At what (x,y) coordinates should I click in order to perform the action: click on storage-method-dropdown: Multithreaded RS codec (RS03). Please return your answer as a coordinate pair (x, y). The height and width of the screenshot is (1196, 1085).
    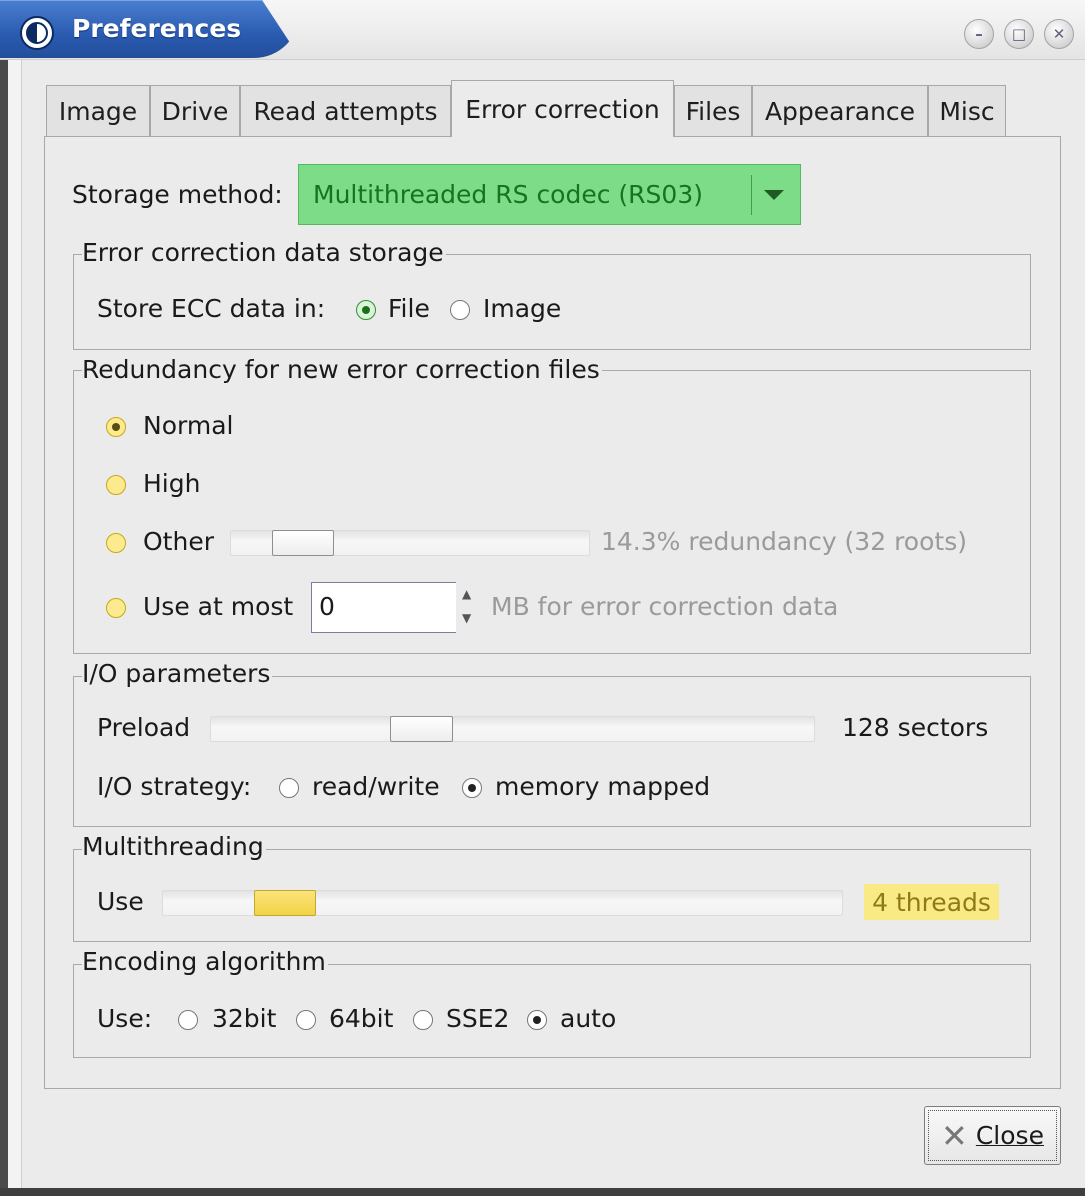
    Looking at the image, I should click on (549, 194).